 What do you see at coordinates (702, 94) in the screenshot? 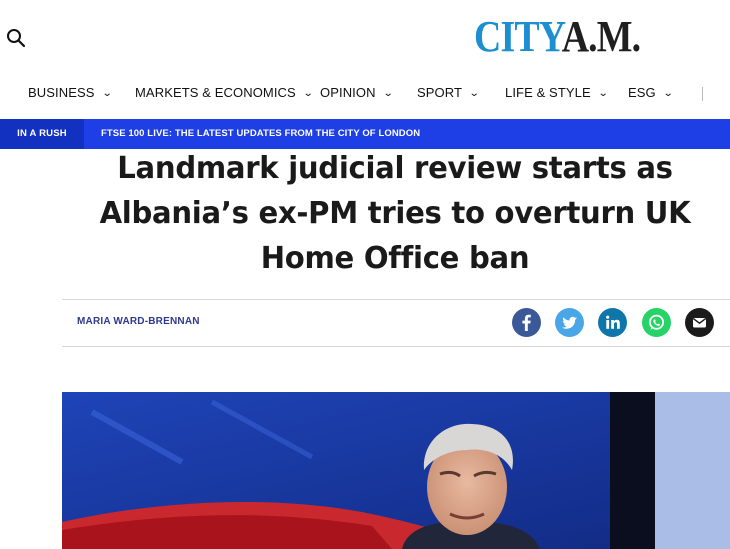
I see `nav-divider` at bounding box center [702, 94].